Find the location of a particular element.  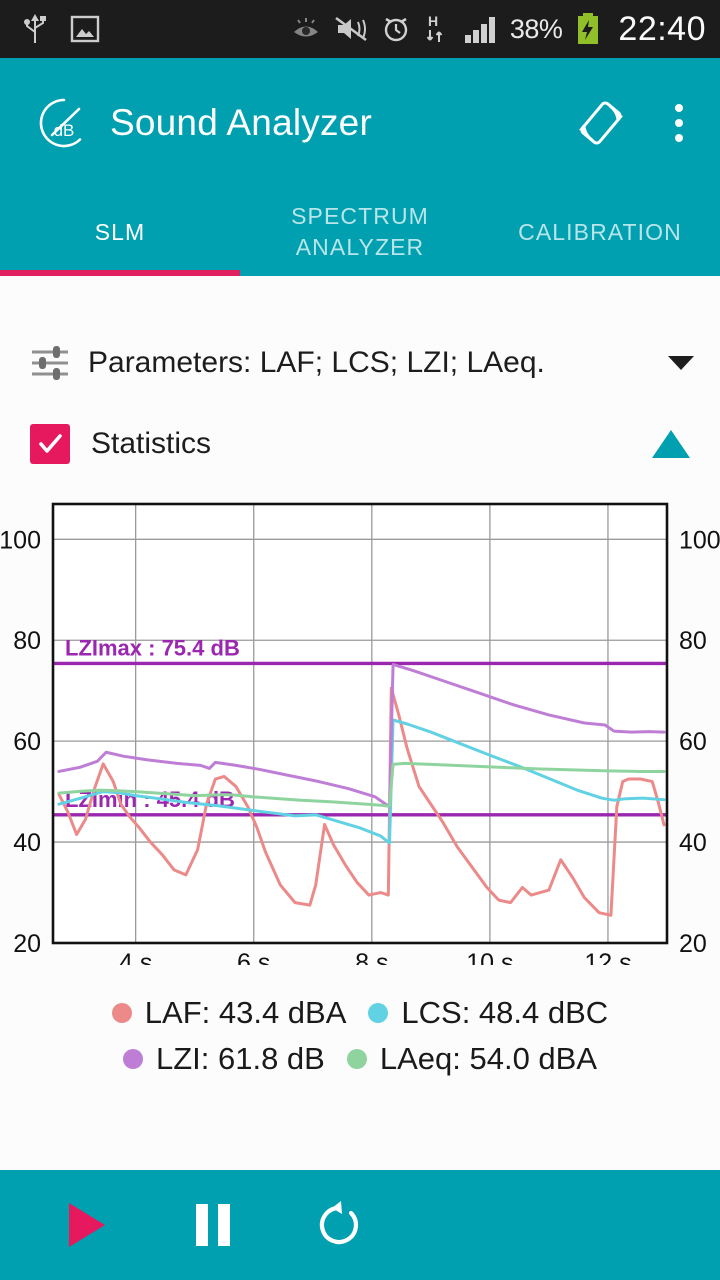

app-title: Sound Analyzer is located at coordinates (241, 122).